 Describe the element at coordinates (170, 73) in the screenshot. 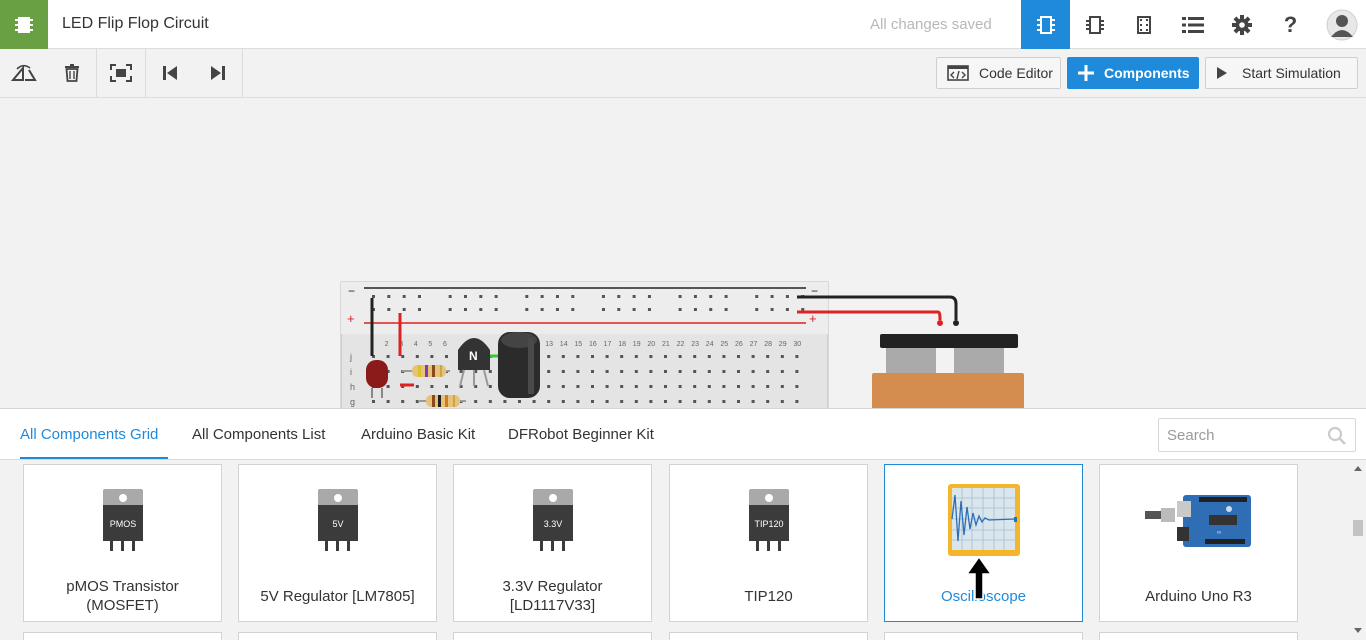

I see `undo-button` at that location.